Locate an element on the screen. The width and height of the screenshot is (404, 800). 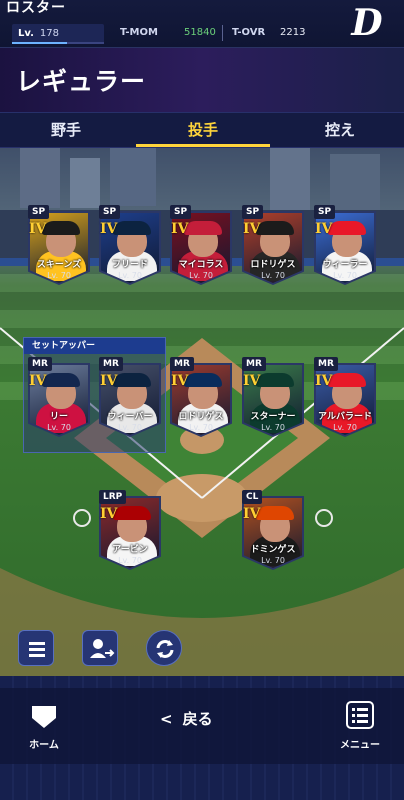
player-card: MR IV ロドリゲス Lv. 70 is located at coordinates (201, 398).